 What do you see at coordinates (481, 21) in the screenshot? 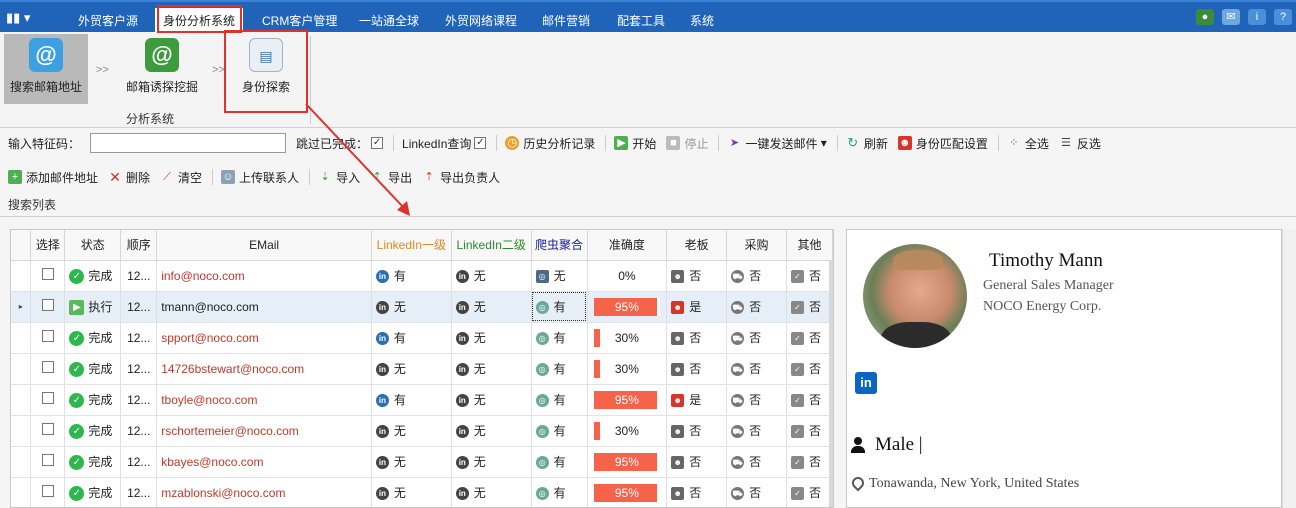
I see `menu-trade-courses: 外贸网络课程` at bounding box center [481, 21].